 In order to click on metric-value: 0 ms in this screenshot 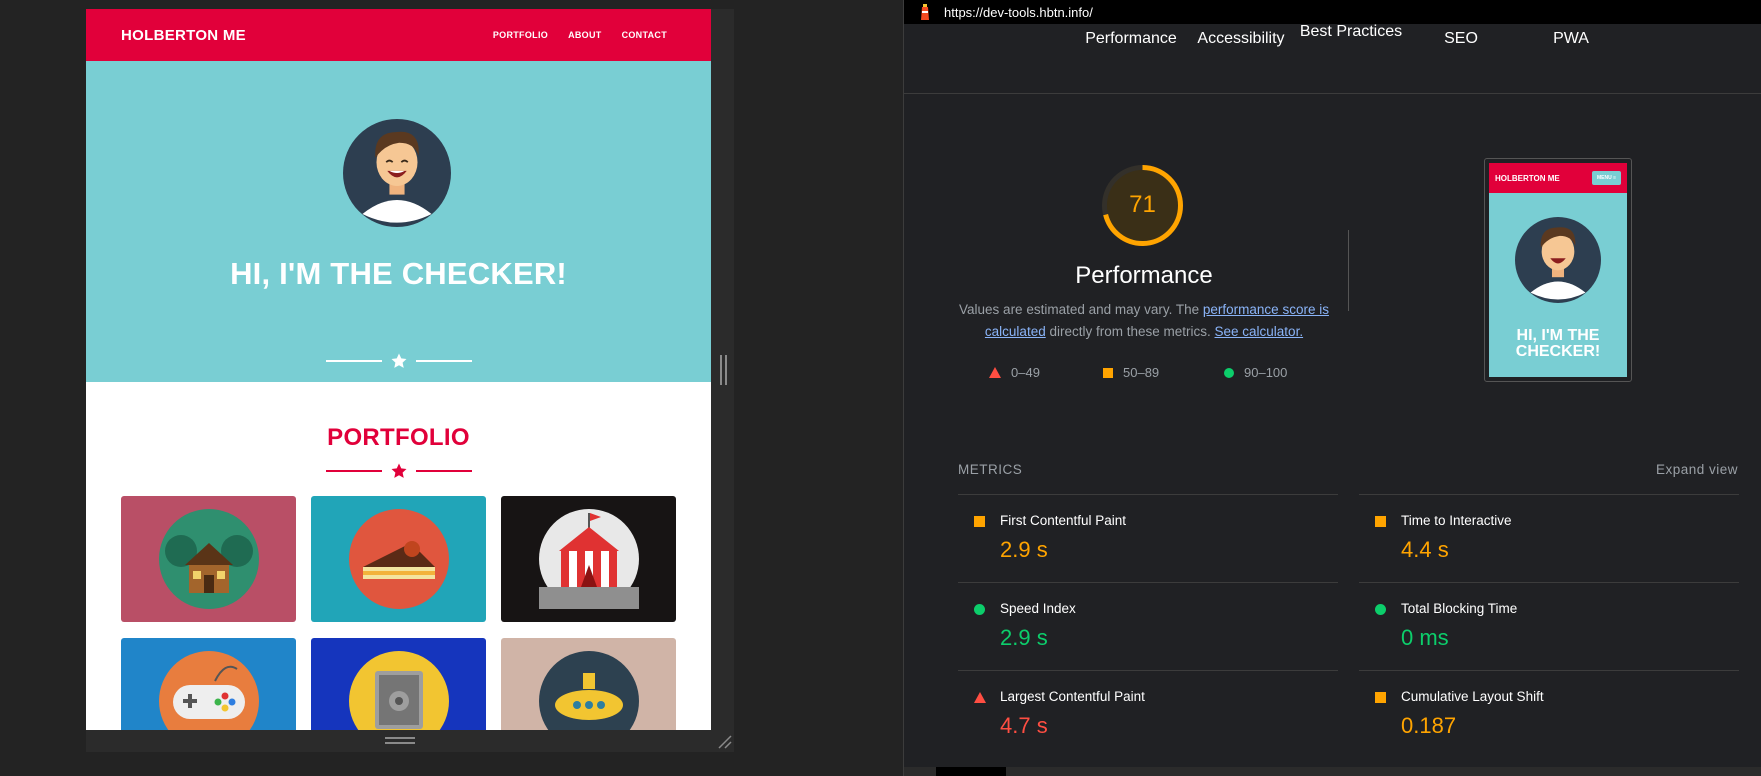, I will do `click(1425, 637)`.